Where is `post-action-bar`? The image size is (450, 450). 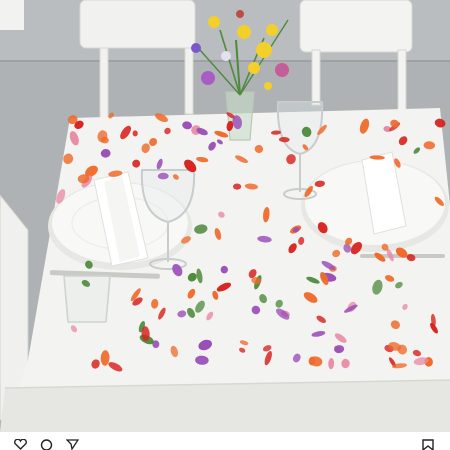 post-action-bar is located at coordinates (225, 441).